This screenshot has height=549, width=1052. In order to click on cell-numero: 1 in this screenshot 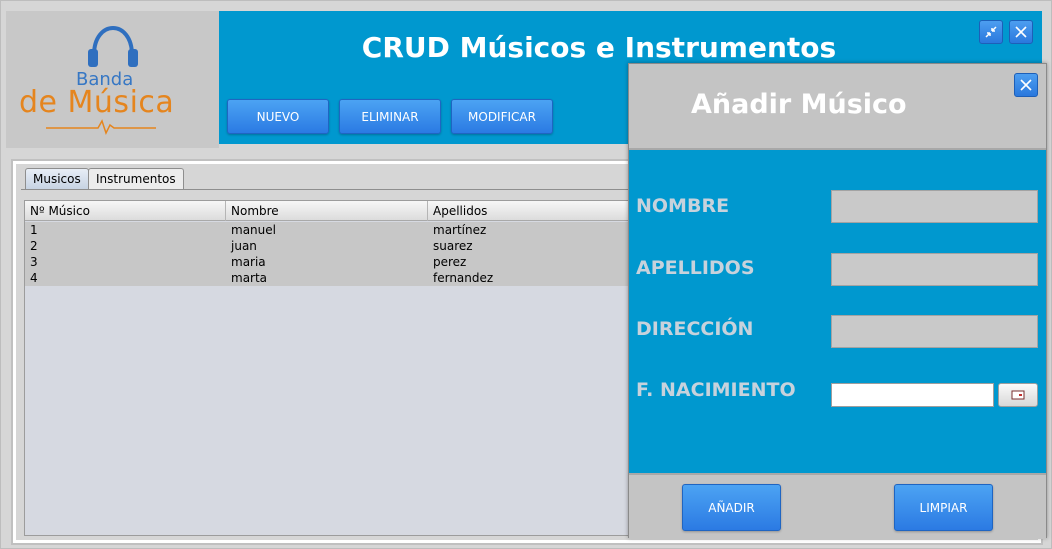, I will do `click(34, 230)`.